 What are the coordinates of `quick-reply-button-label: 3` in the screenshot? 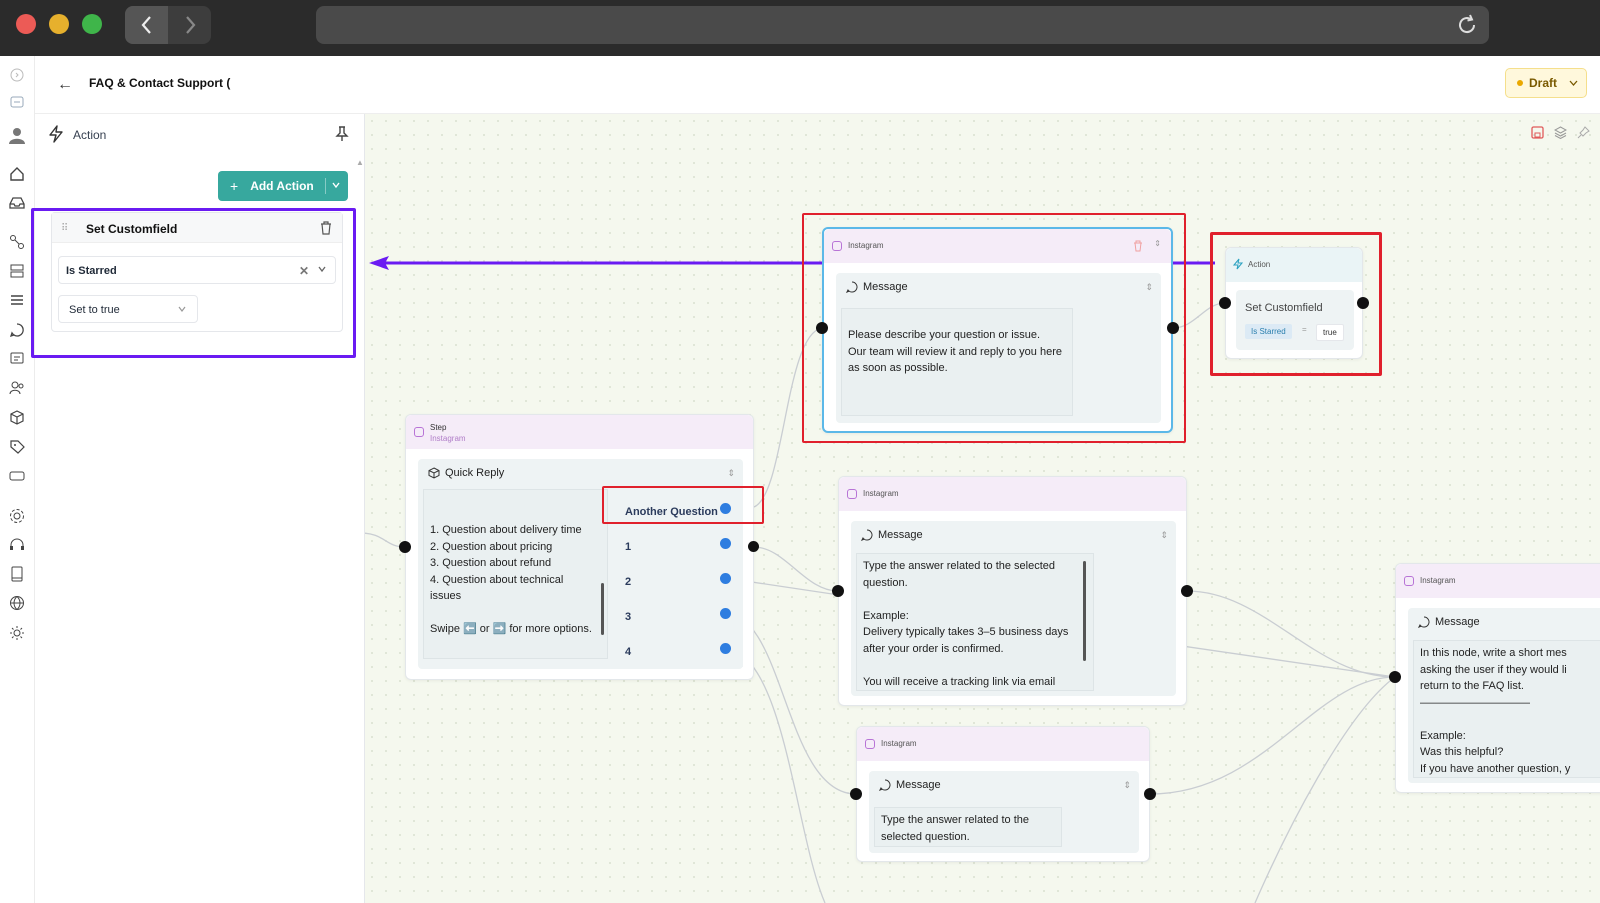 It's located at (628, 617).